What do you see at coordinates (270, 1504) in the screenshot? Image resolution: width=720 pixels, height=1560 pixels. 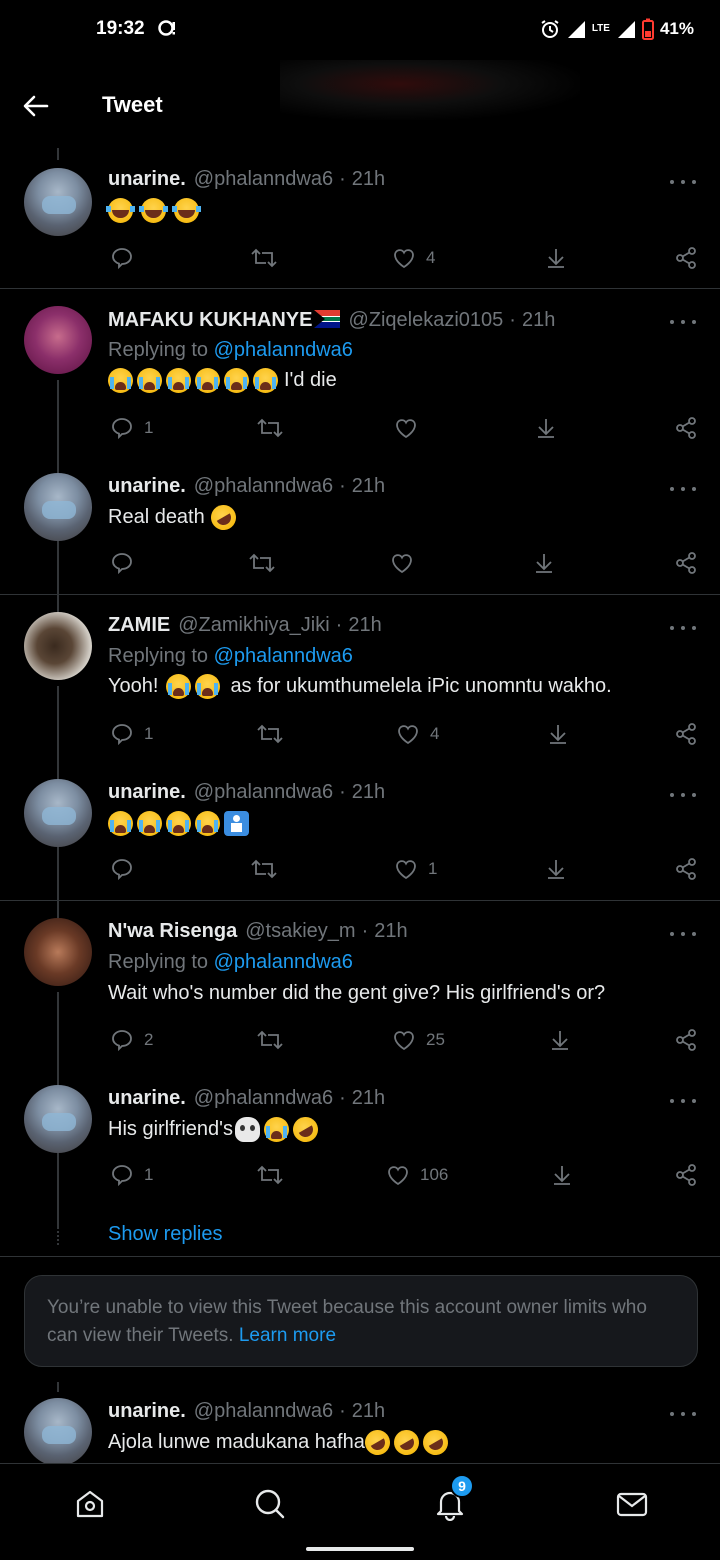 I see `nav-search` at bounding box center [270, 1504].